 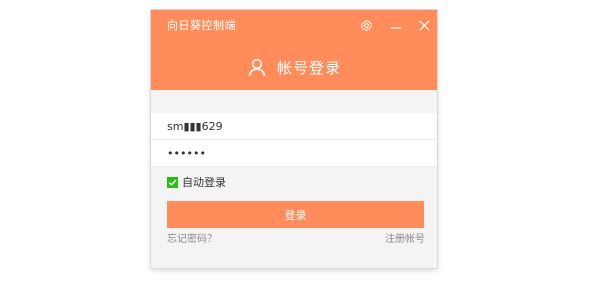 I want to click on checkbox-checked, so click(x=172, y=182).